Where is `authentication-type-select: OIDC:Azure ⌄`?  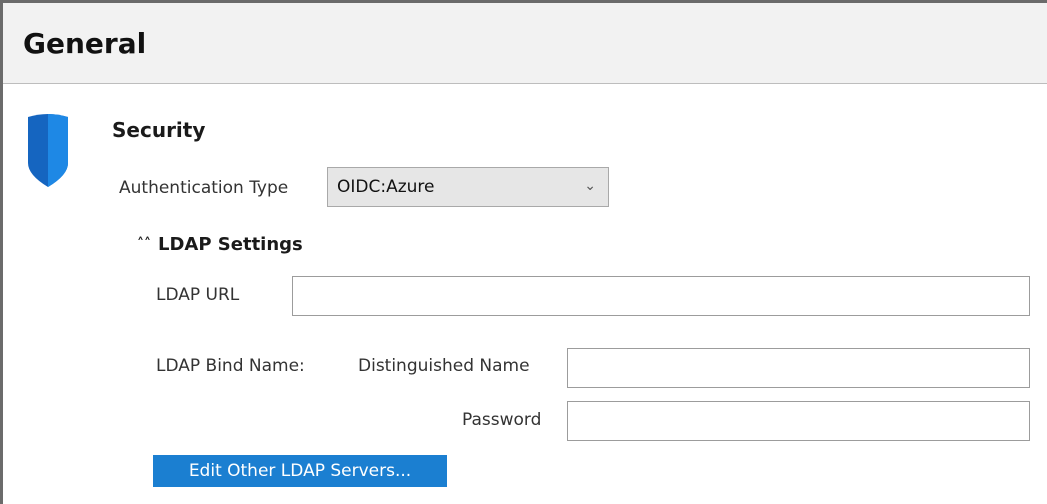
authentication-type-select: OIDC:Azure ⌄ is located at coordinates (468, 187).